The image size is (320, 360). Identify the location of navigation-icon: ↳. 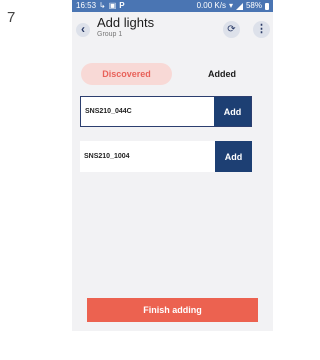
(102, 5).